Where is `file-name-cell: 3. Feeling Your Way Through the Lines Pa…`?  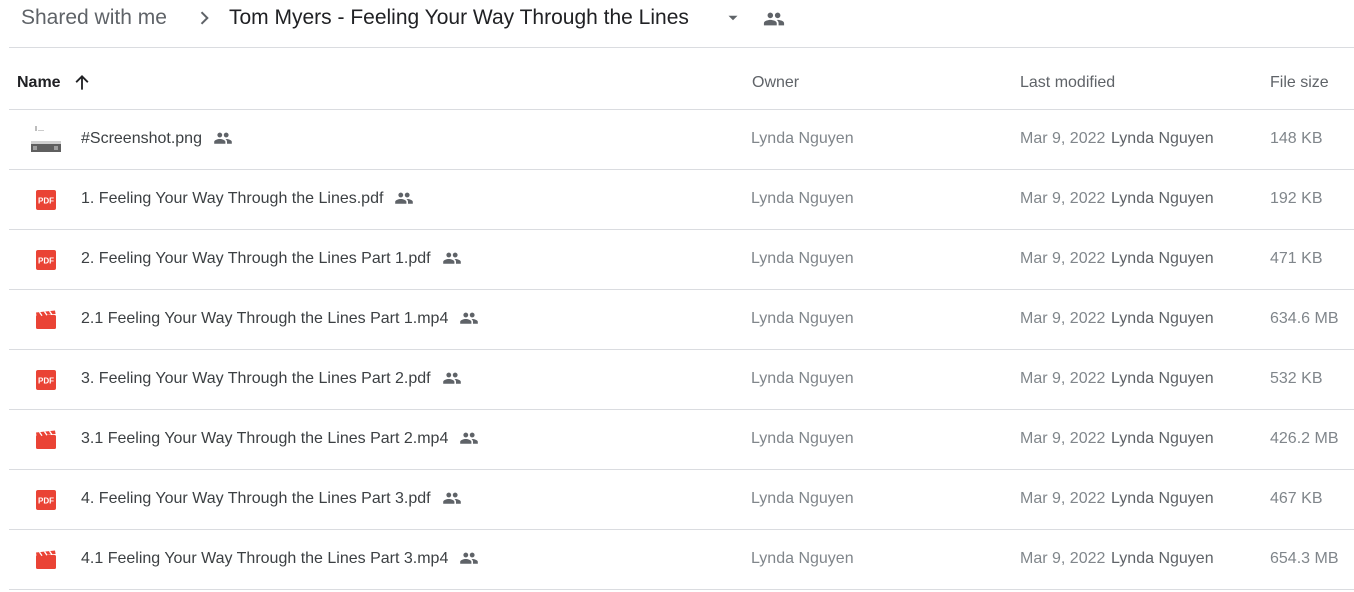
file-name-cell: 3. Feeling Your Way Through the Lines Pa… is located at coordinates (272, 379).